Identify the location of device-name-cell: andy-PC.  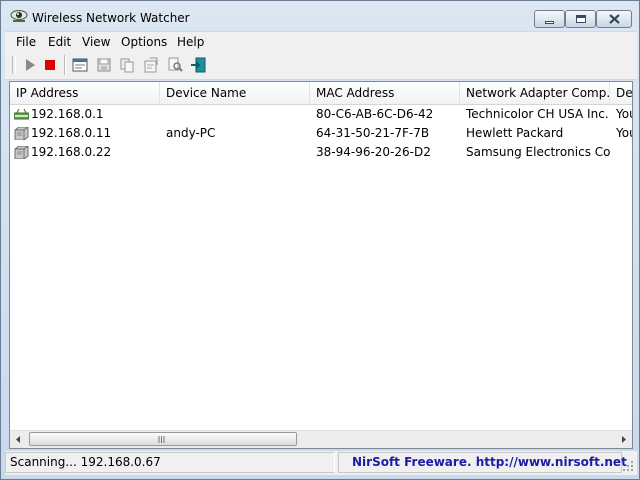
(191, 133).